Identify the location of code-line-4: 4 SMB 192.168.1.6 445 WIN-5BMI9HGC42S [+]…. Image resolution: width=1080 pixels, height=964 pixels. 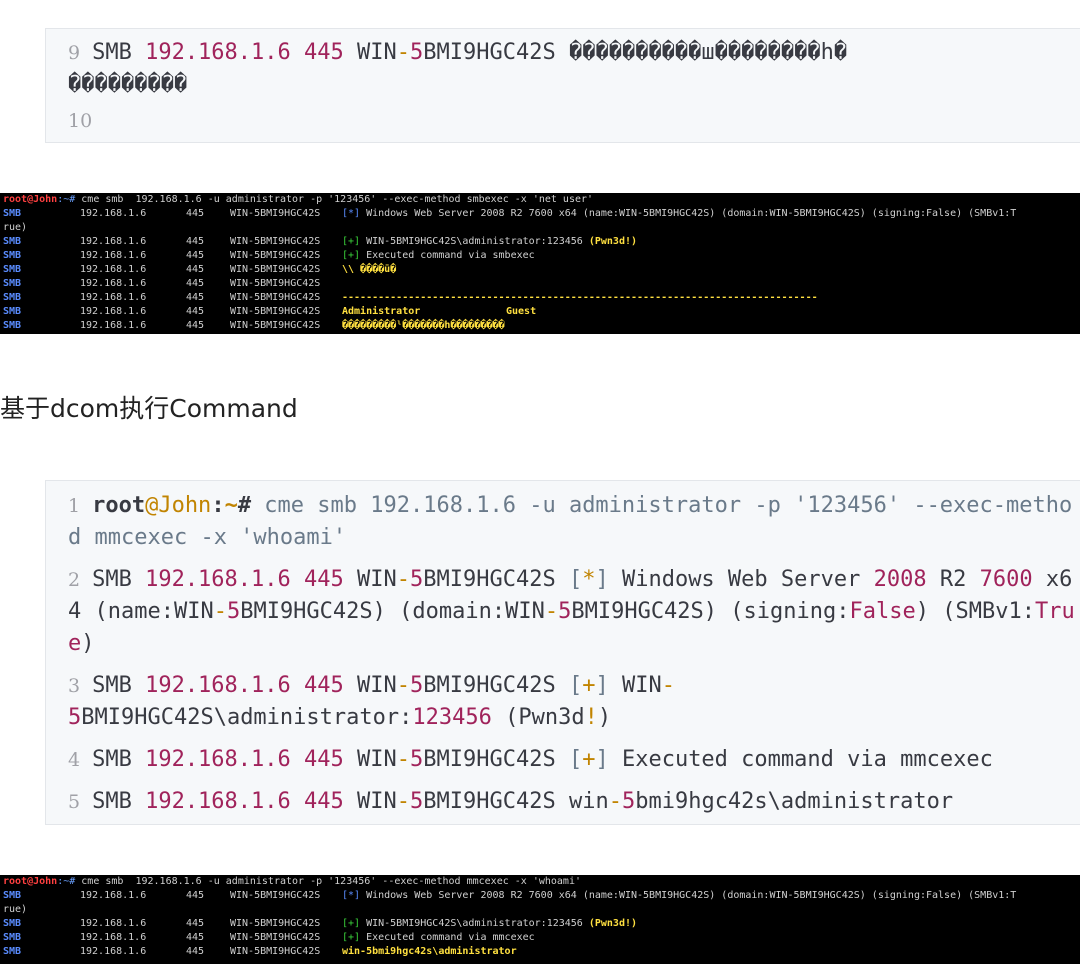
(530, 759).